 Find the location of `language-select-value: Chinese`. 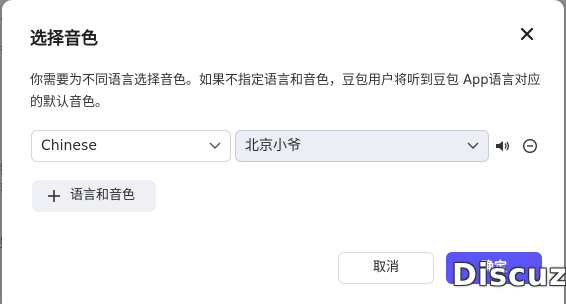

language-select-value: Chinese is located at coordinates (69, 146).